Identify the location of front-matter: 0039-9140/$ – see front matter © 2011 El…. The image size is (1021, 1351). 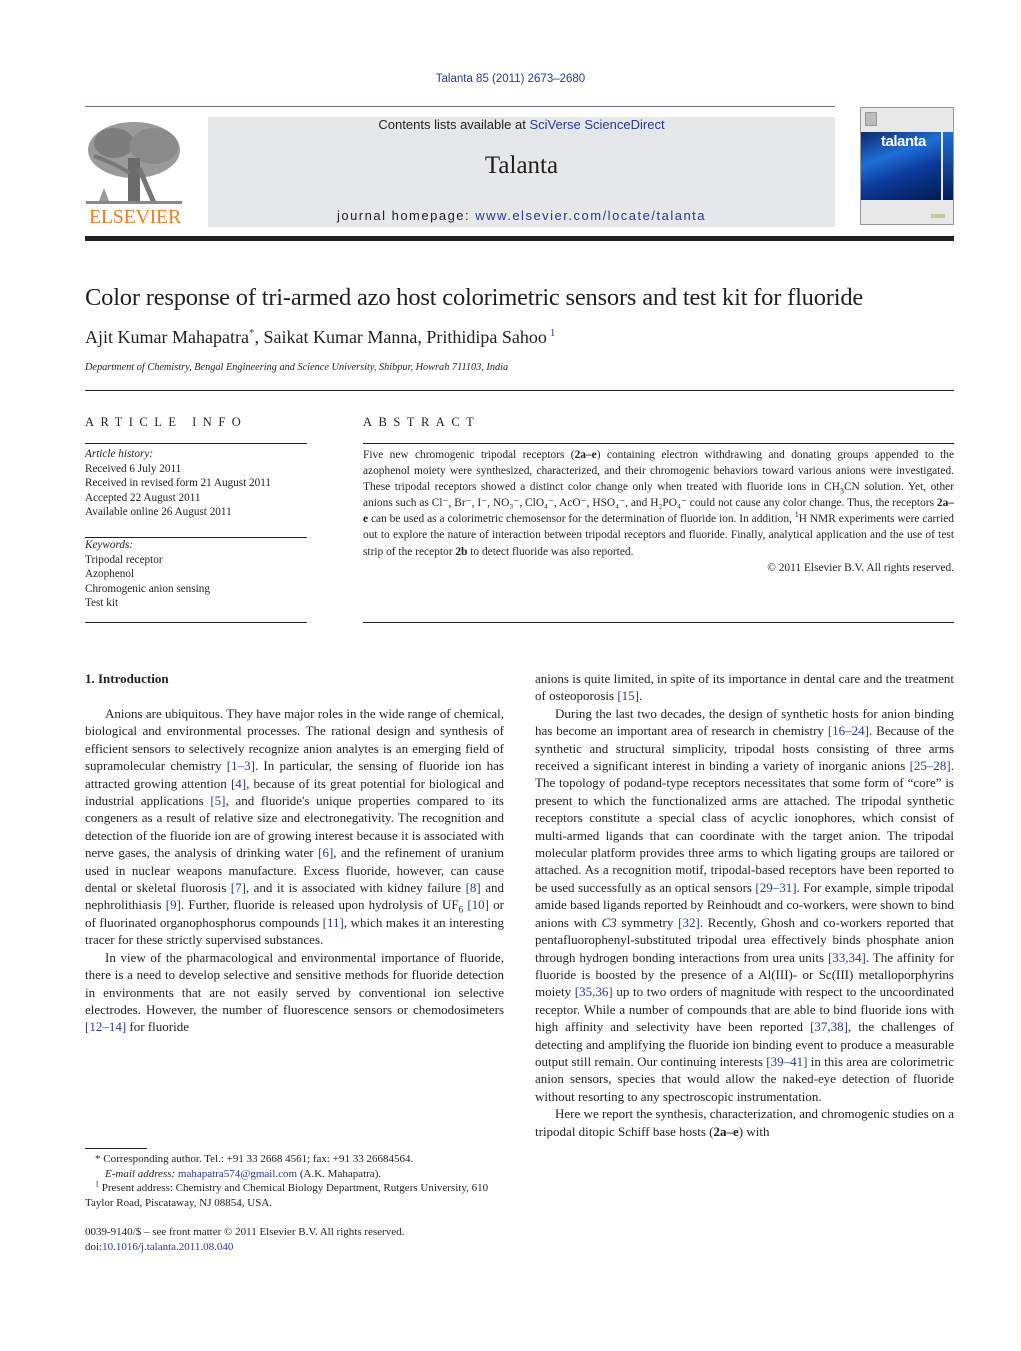
(244, 1240).